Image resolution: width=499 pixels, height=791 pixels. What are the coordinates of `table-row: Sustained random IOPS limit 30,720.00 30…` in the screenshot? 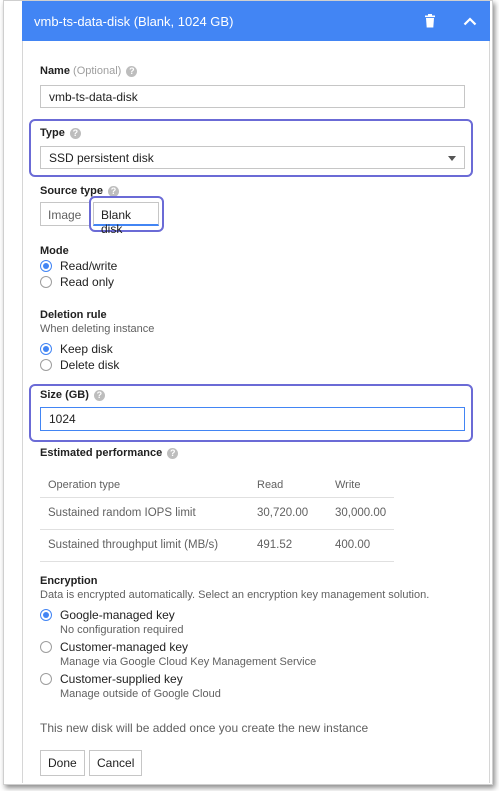 It's located at (217, 513).